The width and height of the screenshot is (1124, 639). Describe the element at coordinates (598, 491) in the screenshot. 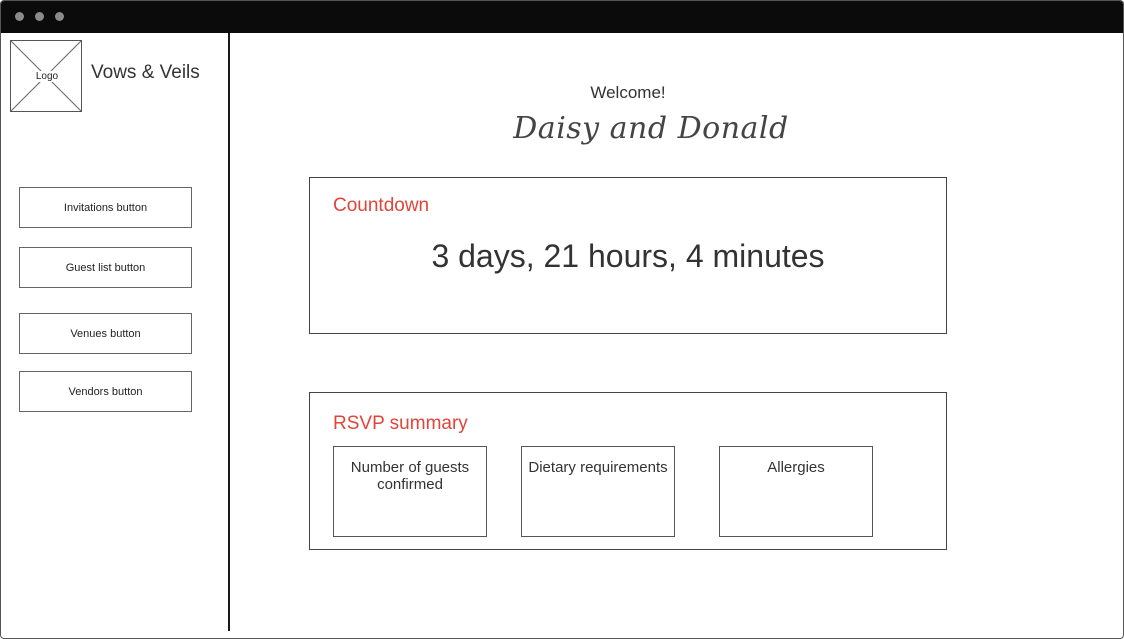

I see `dietary-requirements-card: Dietary requirements` at that location.